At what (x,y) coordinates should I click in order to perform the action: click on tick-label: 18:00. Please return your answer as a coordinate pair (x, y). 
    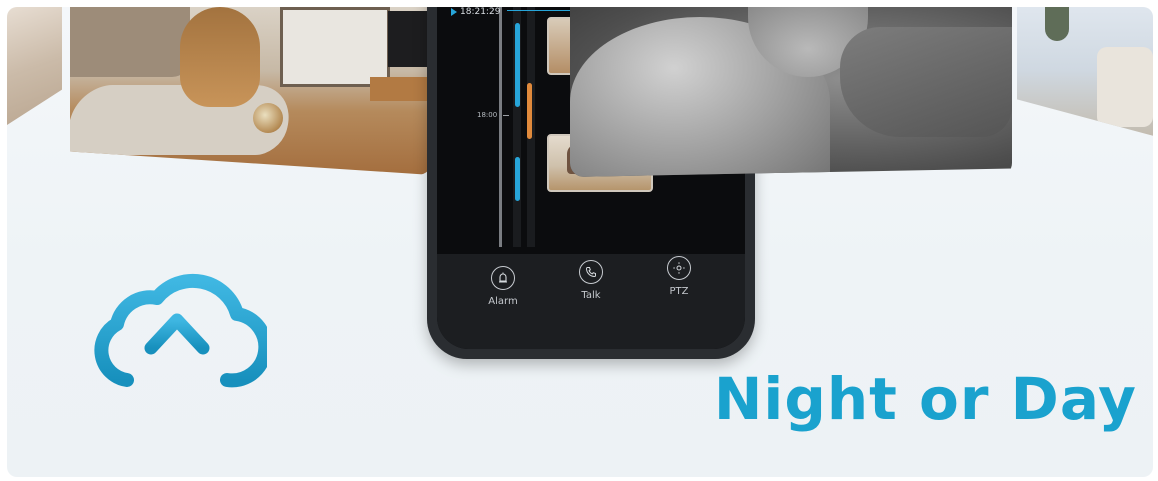
    Looking at the image, I should click on (487, 115).